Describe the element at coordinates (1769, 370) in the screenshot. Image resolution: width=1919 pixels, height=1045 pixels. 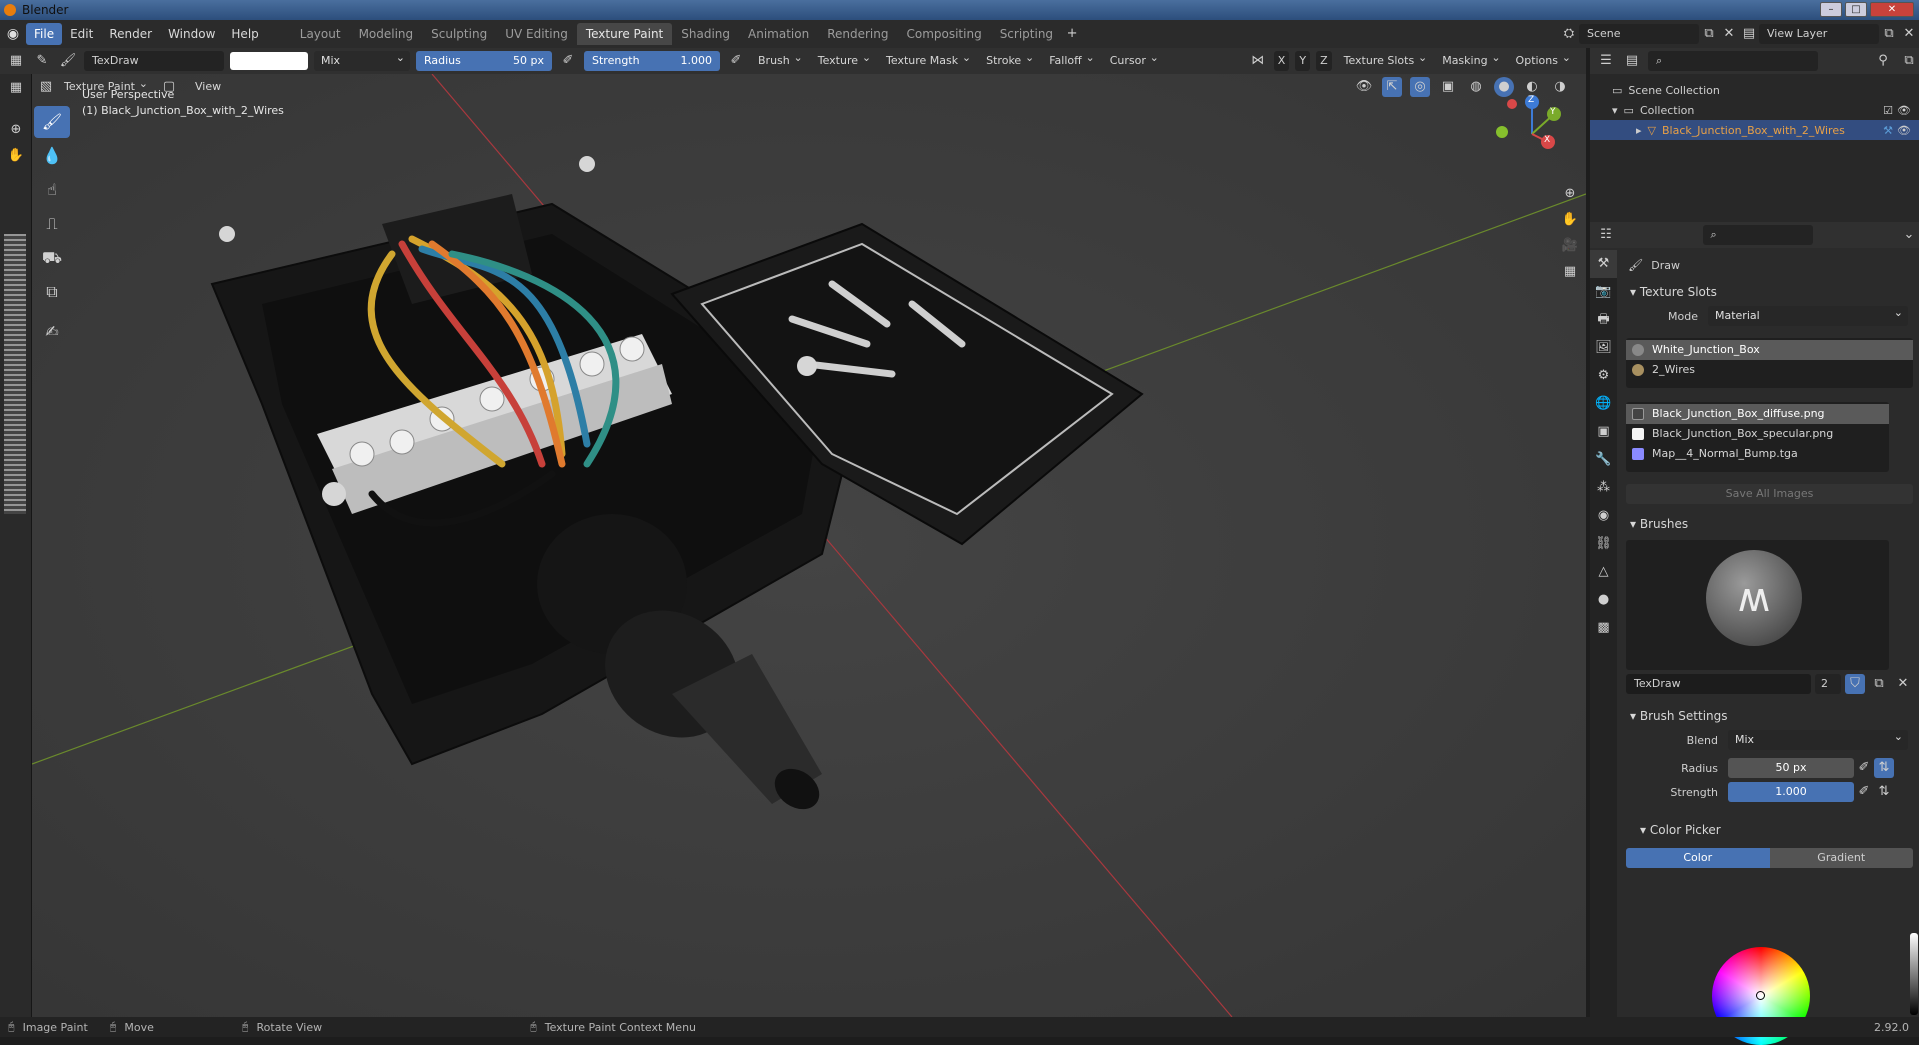
I see `list-item: 2_Wires` at that location.